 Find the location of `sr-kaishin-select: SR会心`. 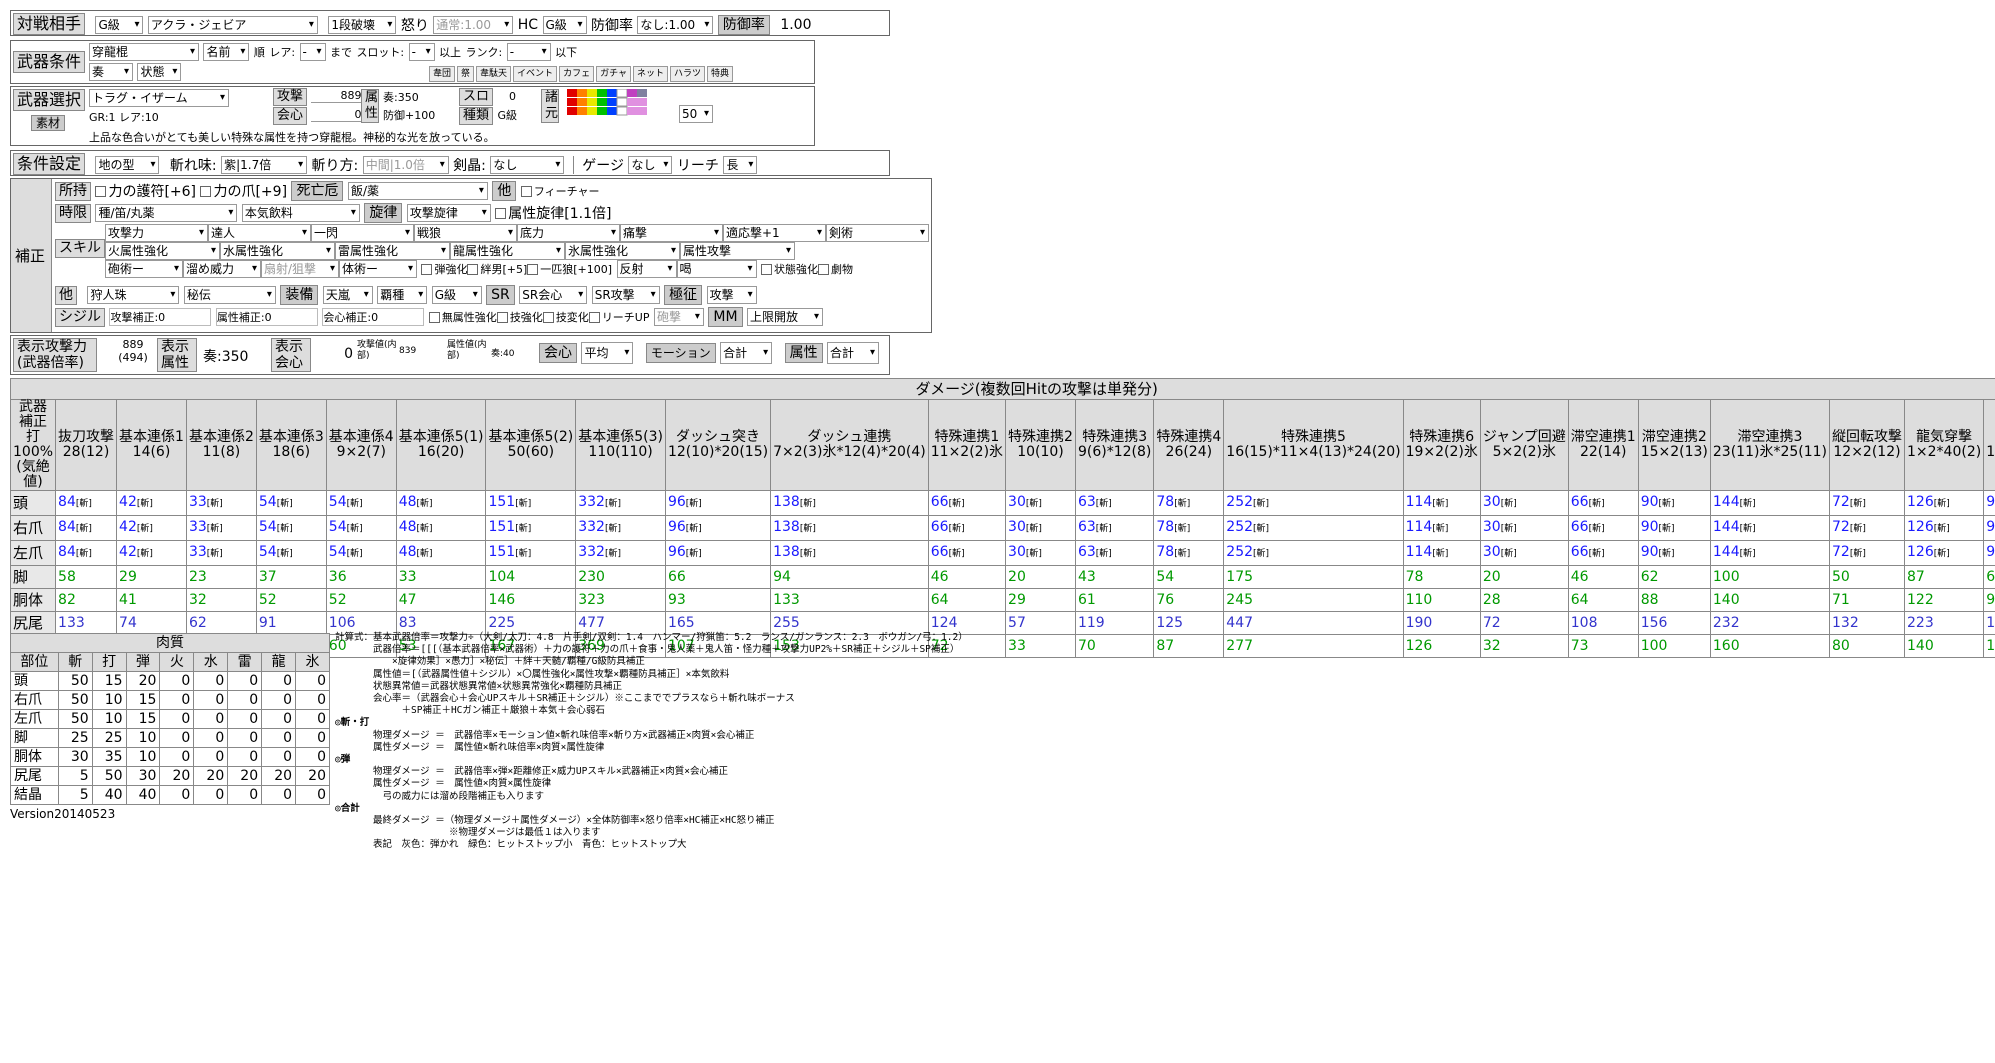

sr-kaishin-select: SR会心 is located at coordinates (553, 295).